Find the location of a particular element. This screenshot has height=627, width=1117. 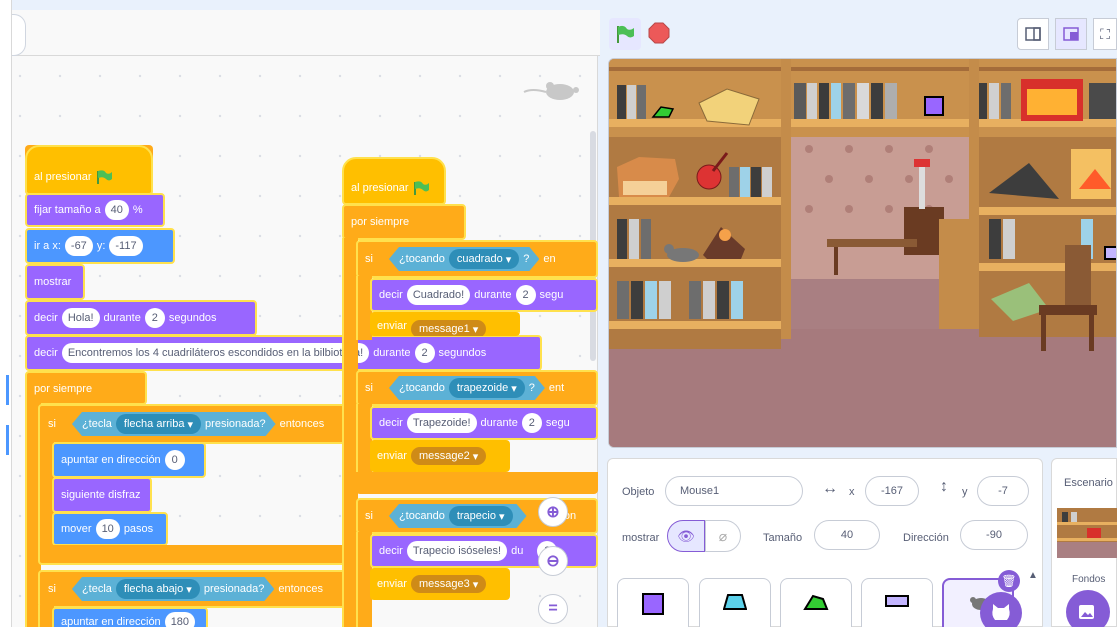

message-dropdown: message1 ▾ is located at coordinates (448, 328).